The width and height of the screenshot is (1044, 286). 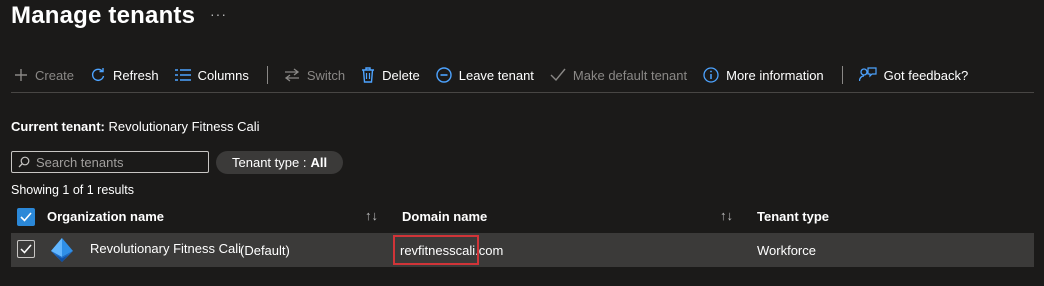 I want to click on refresh-label: Refresh, so click(x=136, y=75).